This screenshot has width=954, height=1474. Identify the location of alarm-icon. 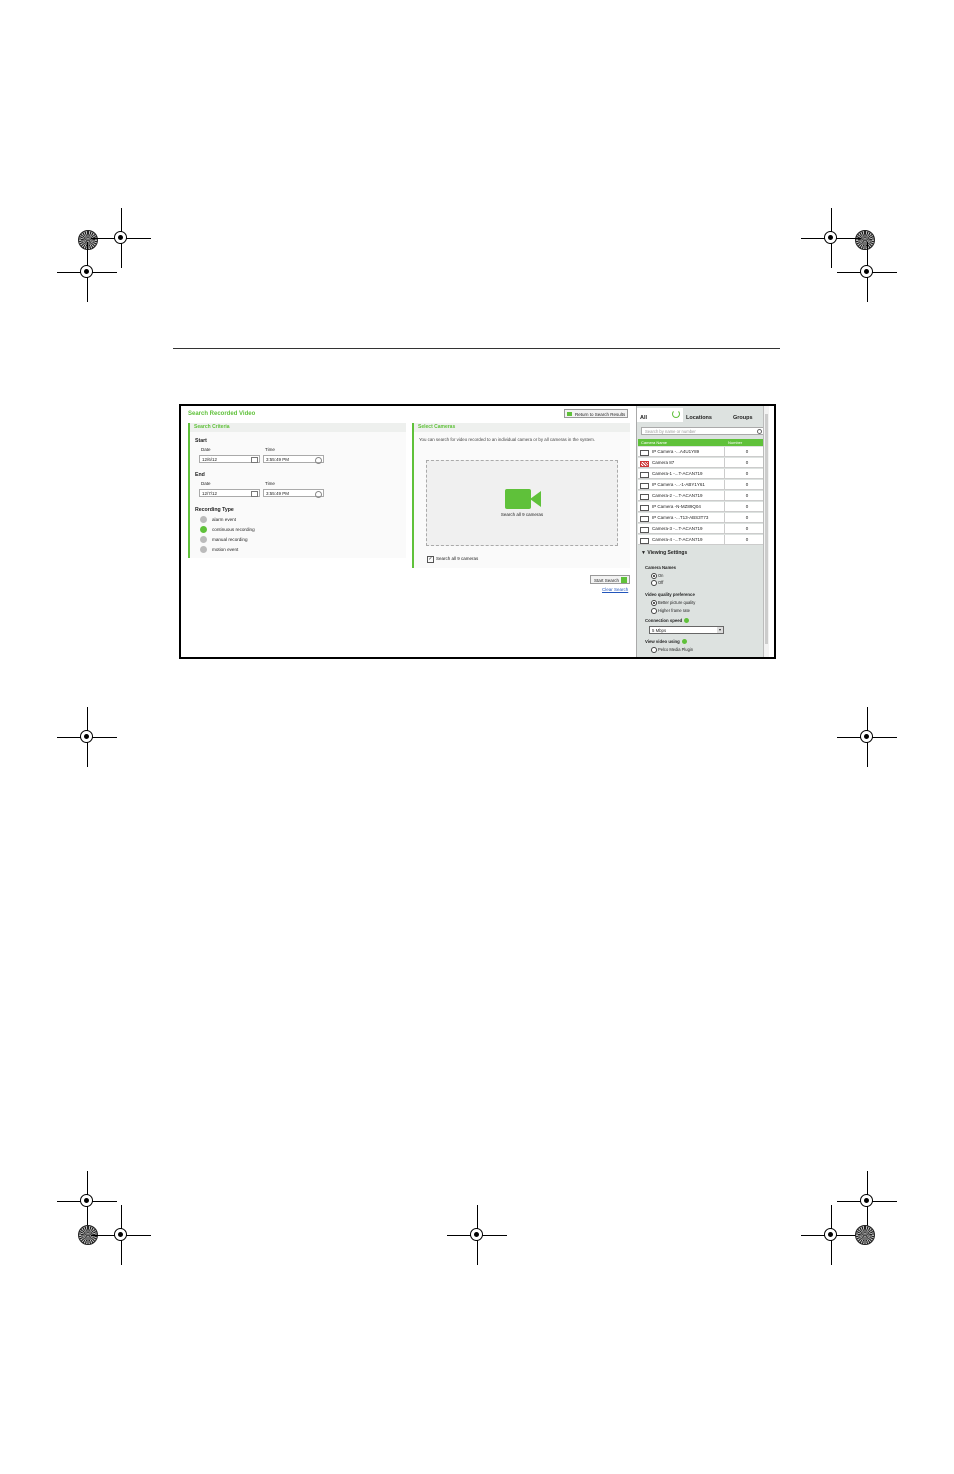
(203, 519).